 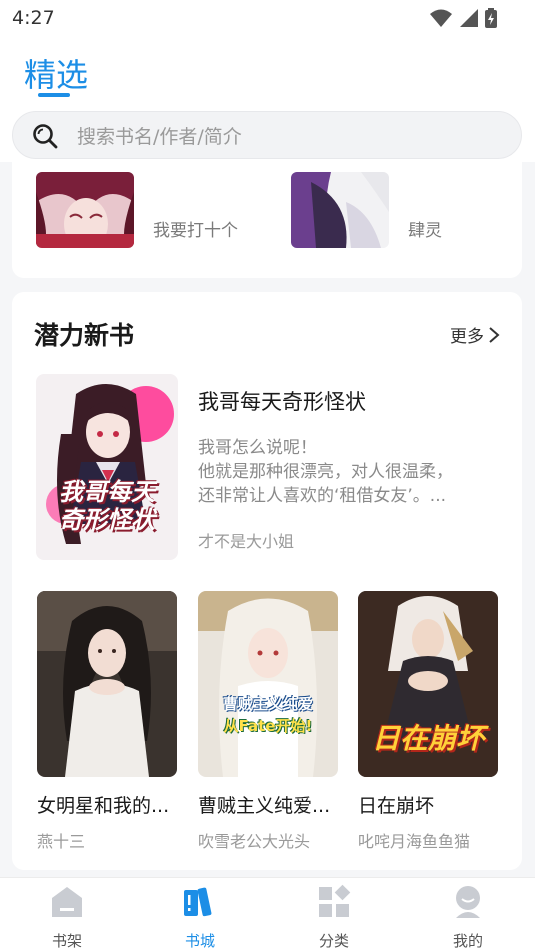 I want to click on search-input: 搜索书名/作者/简介, so click(x=159, y=135).